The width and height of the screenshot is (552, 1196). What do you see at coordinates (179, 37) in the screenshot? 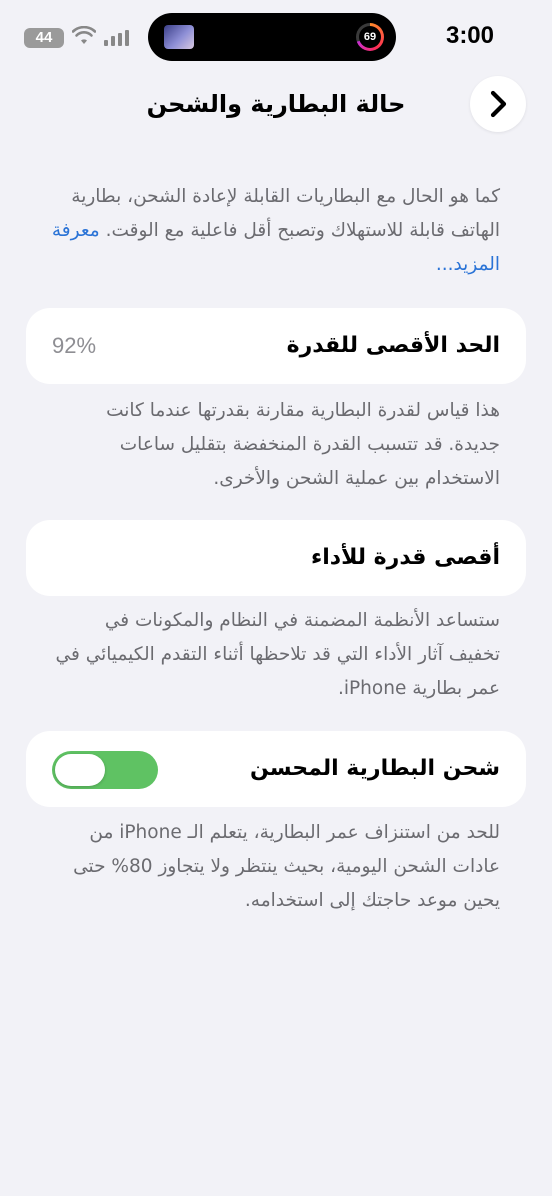
I see `now-playing-thumbnail` at bounding box center [179, 37].